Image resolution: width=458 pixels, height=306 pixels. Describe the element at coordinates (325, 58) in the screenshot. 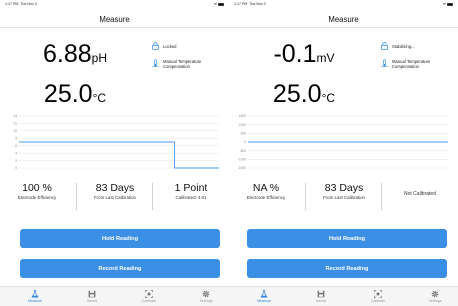

I see `primary-unit: mV` at that location.